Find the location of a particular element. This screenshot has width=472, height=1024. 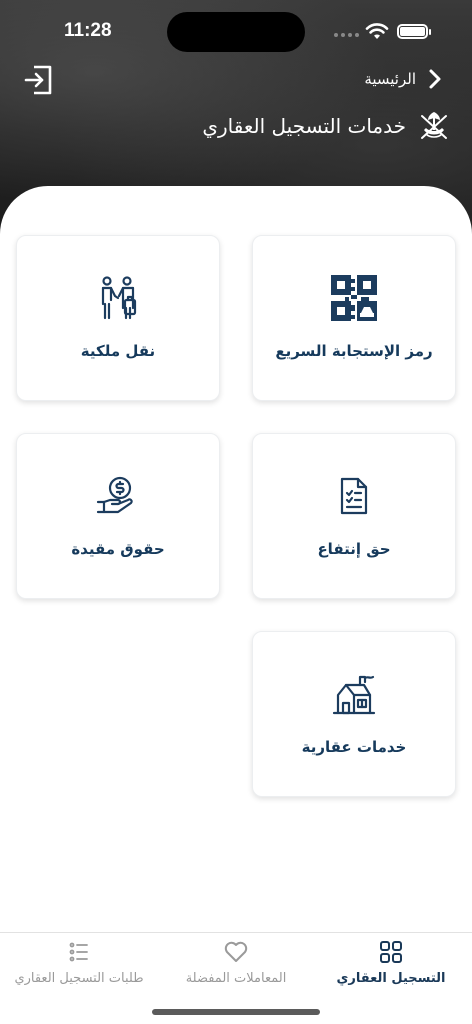

tab-favorite-transactions: المعاملات المفضلة is located at coordinates (236, 968).